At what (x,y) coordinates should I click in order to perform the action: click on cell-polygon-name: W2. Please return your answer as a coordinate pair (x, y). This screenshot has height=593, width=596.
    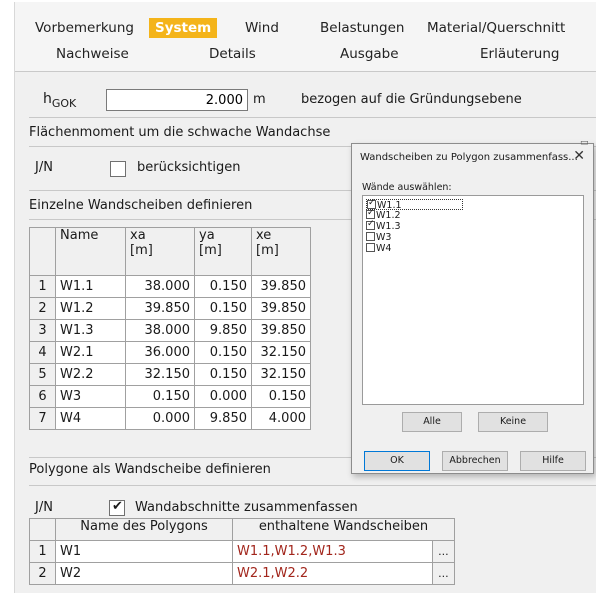
    Looking at the image, I should click on (144, 573).